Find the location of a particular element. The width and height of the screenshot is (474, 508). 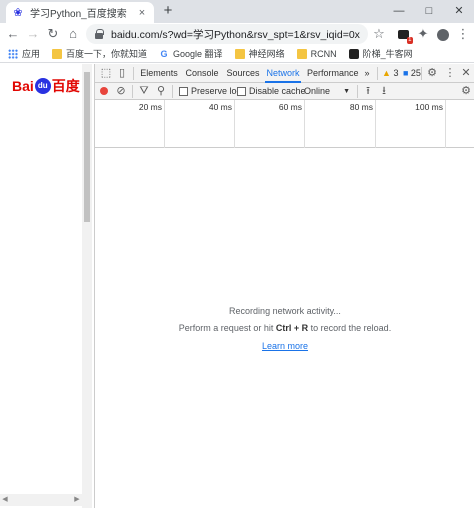

warning-icon: ▲ is located at coordinates (386, 73).